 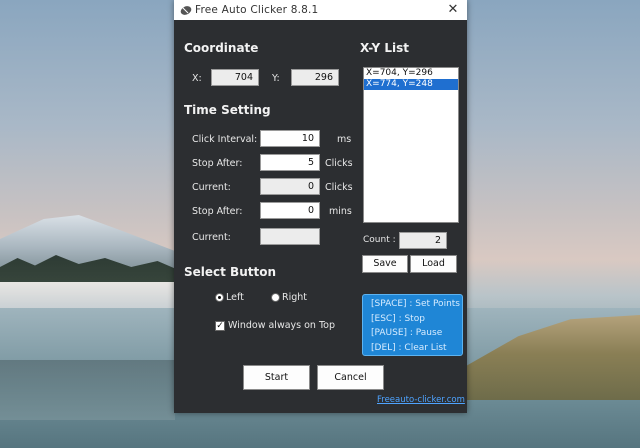 What do you see at coordinates (421, 400) in the screenshot?
I see `website-link: Freeauto-clicker.com` at bounding box center [421, 400].